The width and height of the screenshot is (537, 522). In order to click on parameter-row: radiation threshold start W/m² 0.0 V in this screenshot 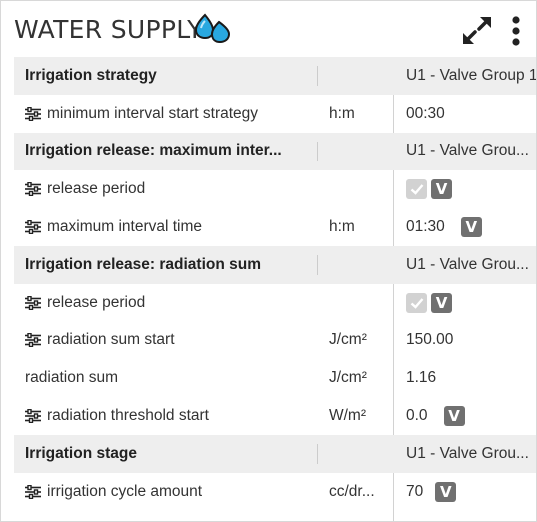, I will do `click(275, 416)`.